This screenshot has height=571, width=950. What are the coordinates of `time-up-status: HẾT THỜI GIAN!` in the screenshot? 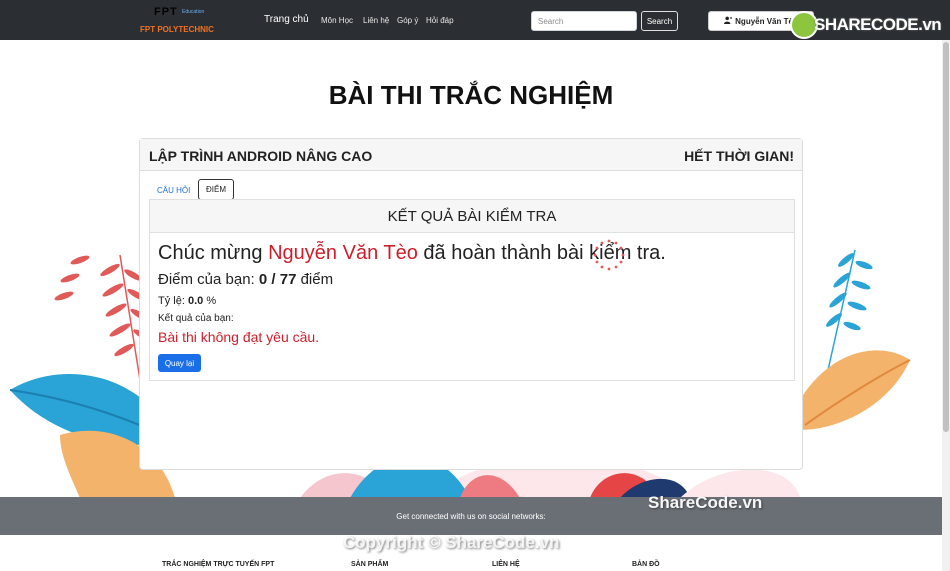 It's located at (739, 156).